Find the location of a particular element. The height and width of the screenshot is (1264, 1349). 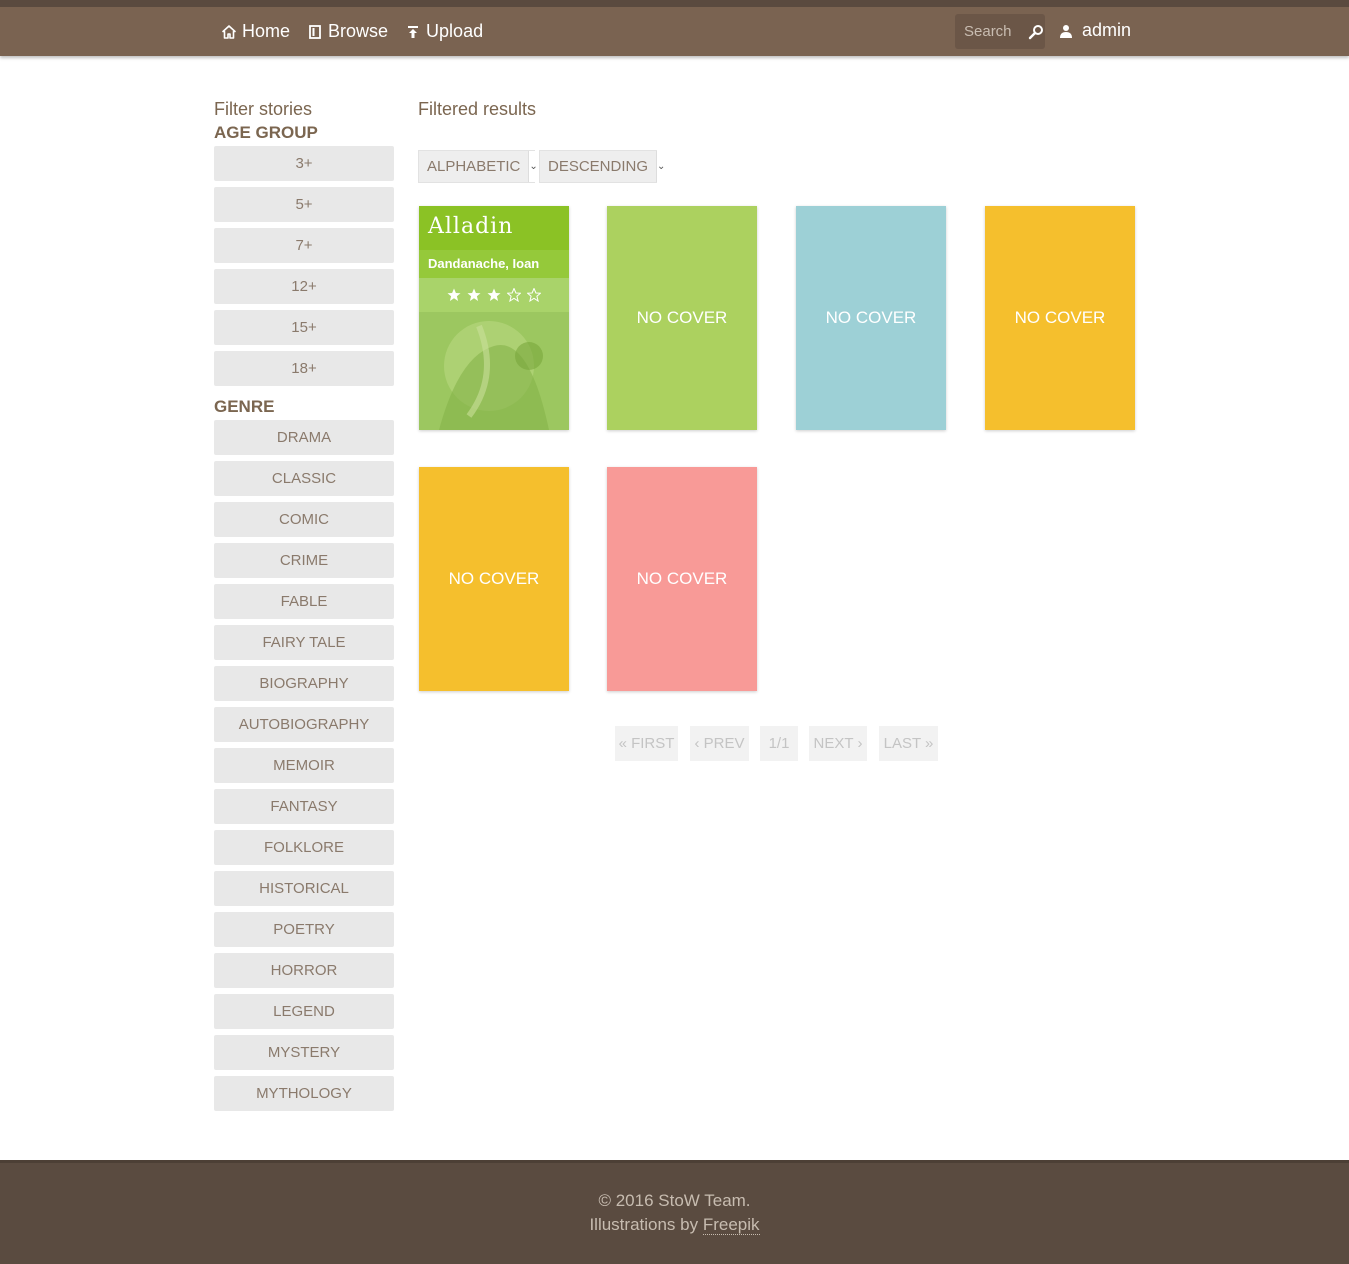

filter-age-7: 7+ is located at coordinates (304, 245).